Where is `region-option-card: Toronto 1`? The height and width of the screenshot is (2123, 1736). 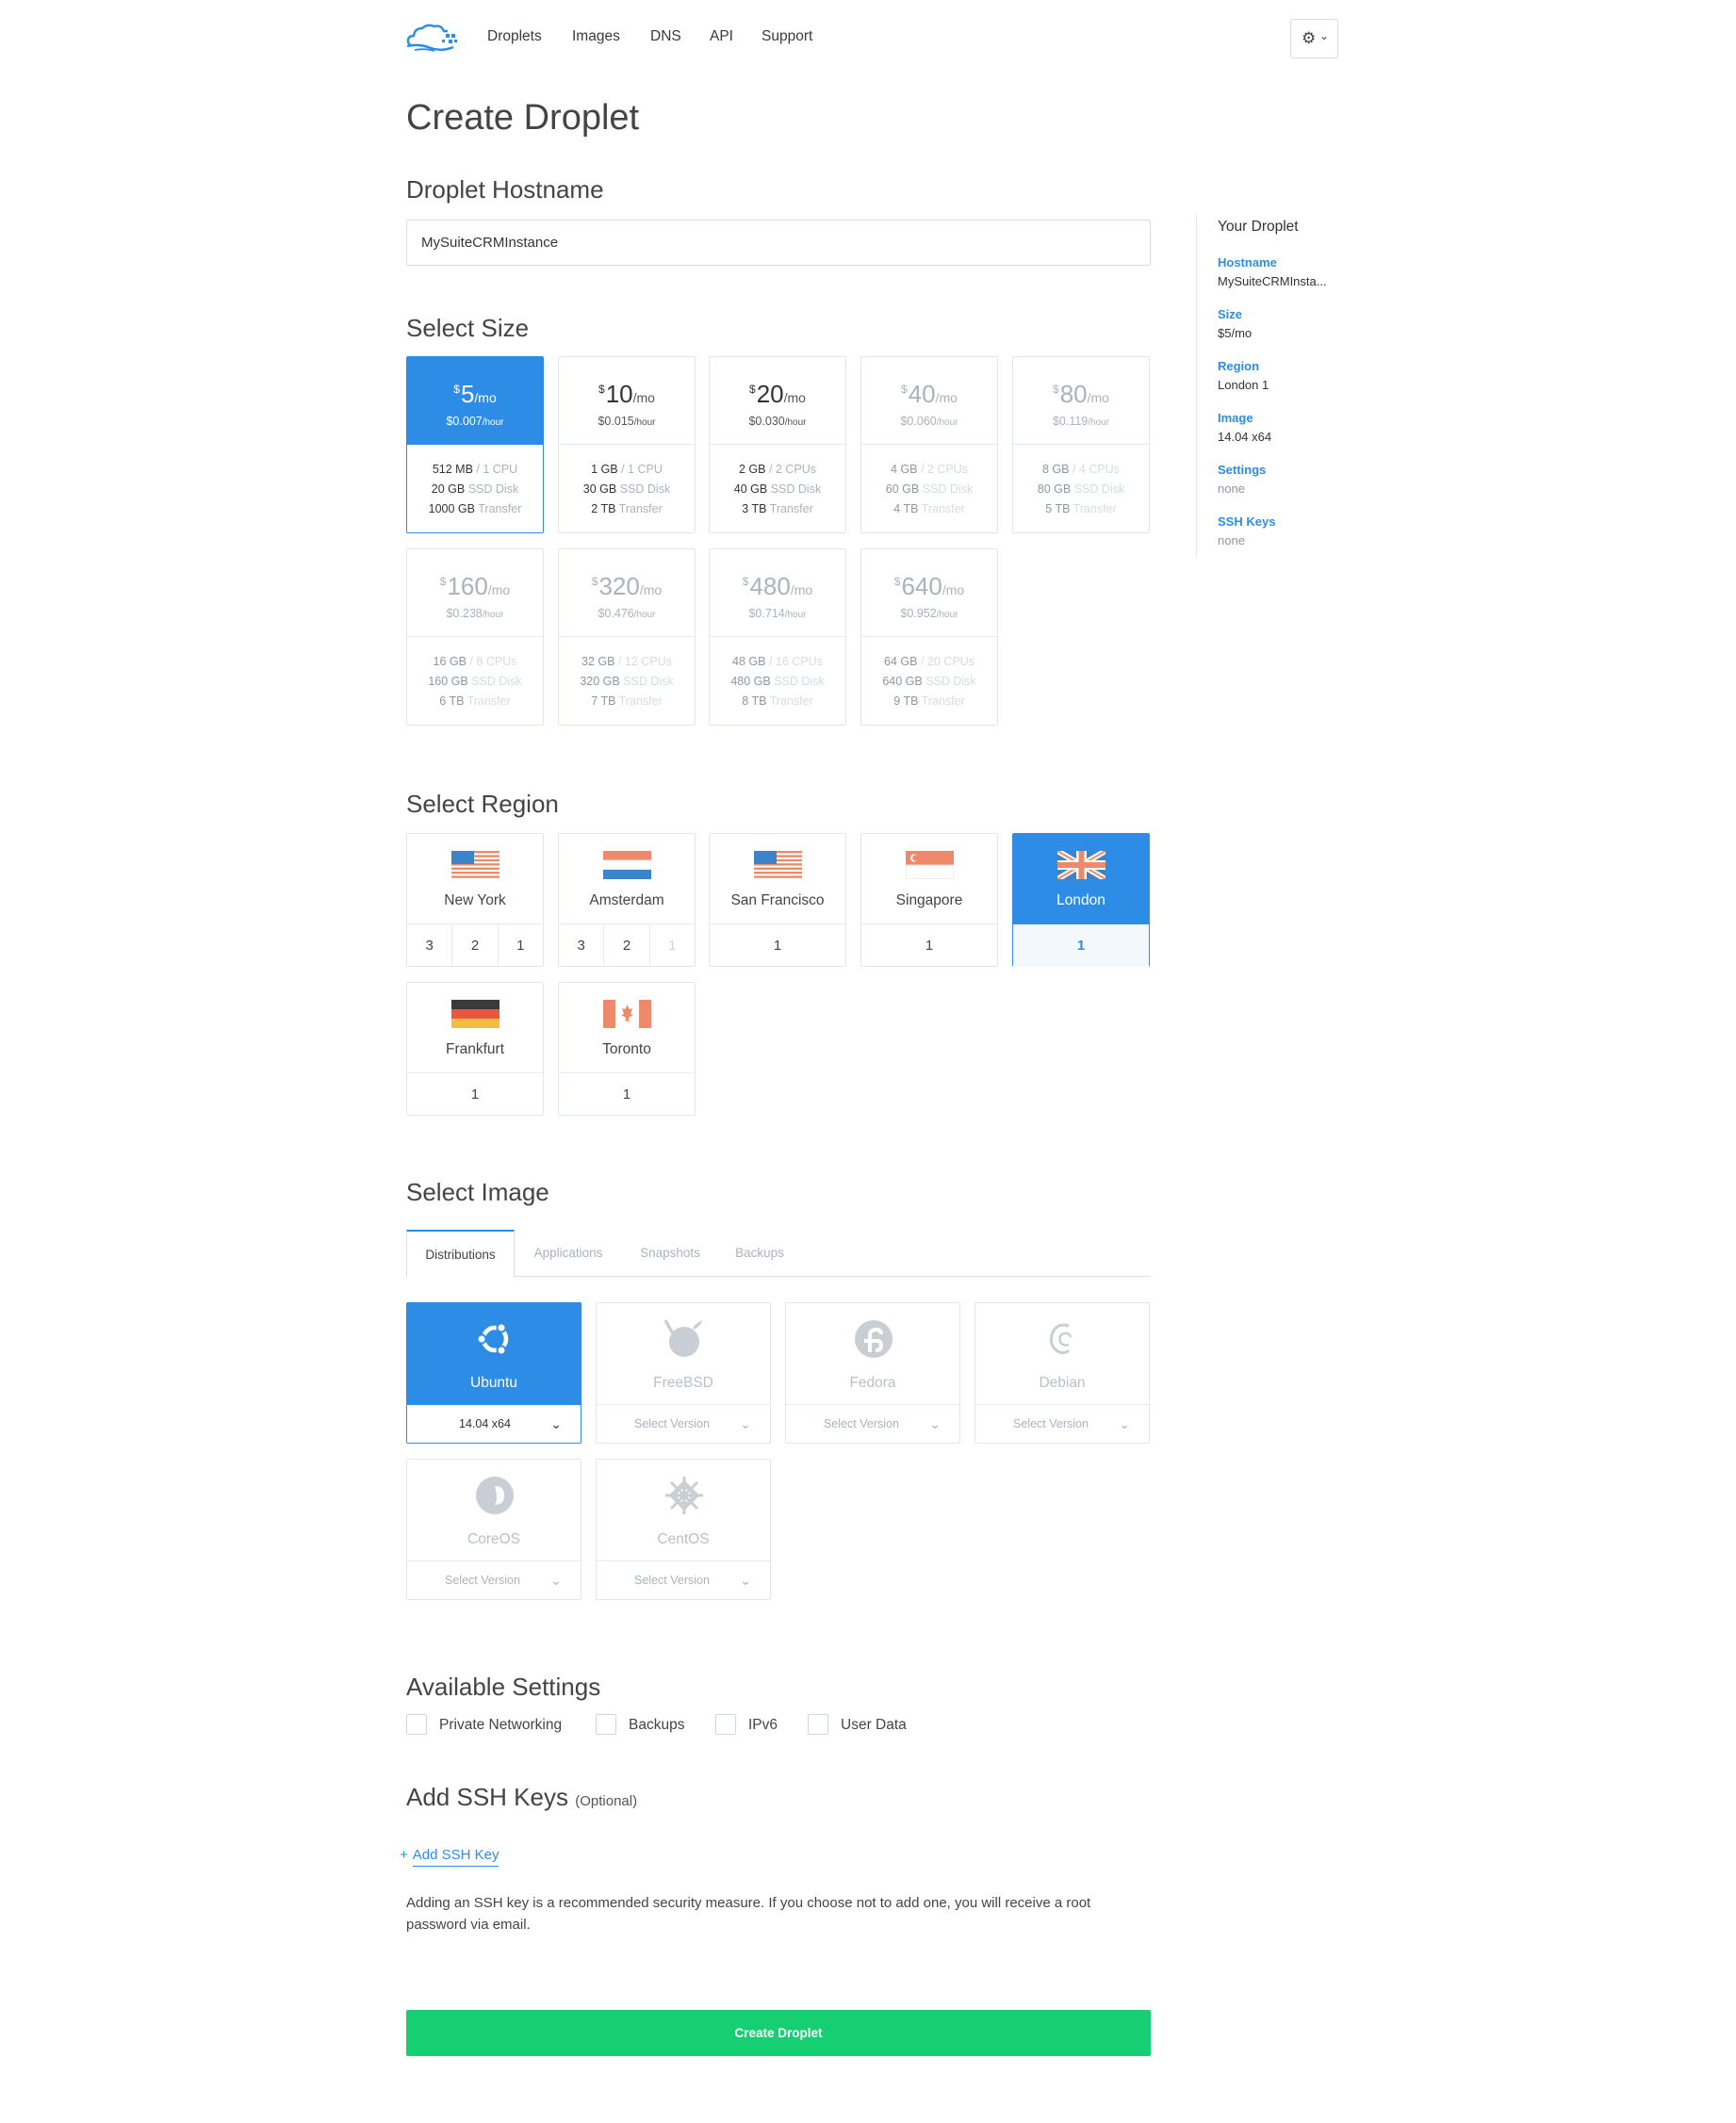 region-option-card: Toronto 1 is located at coordinates (627, 1049).